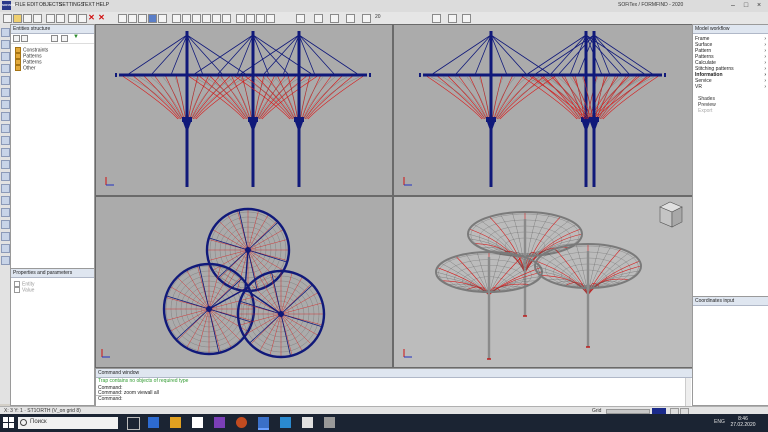 The height and width of the screenshot is (432, 768). I want to click on pan-icon, so click(196, 18).